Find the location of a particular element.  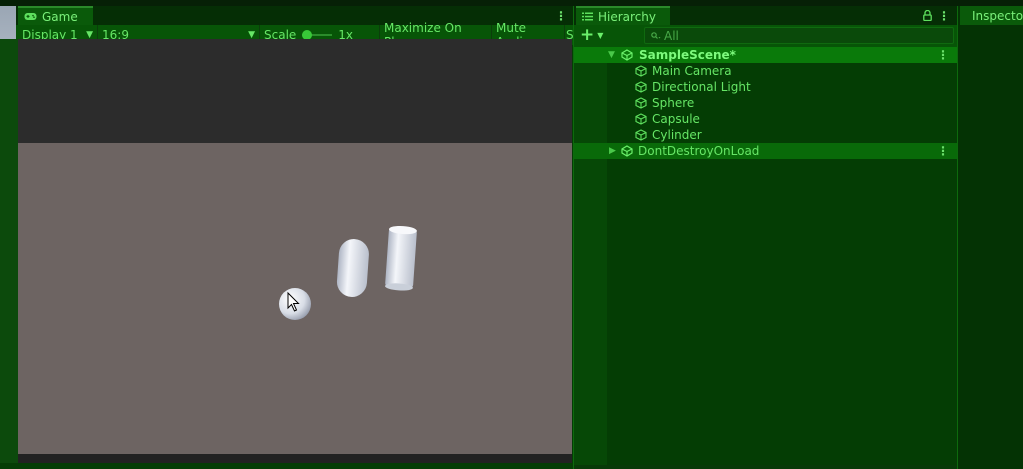

dont-destroy-menu-icon: ⋮ is located at coordinates (943, 151).